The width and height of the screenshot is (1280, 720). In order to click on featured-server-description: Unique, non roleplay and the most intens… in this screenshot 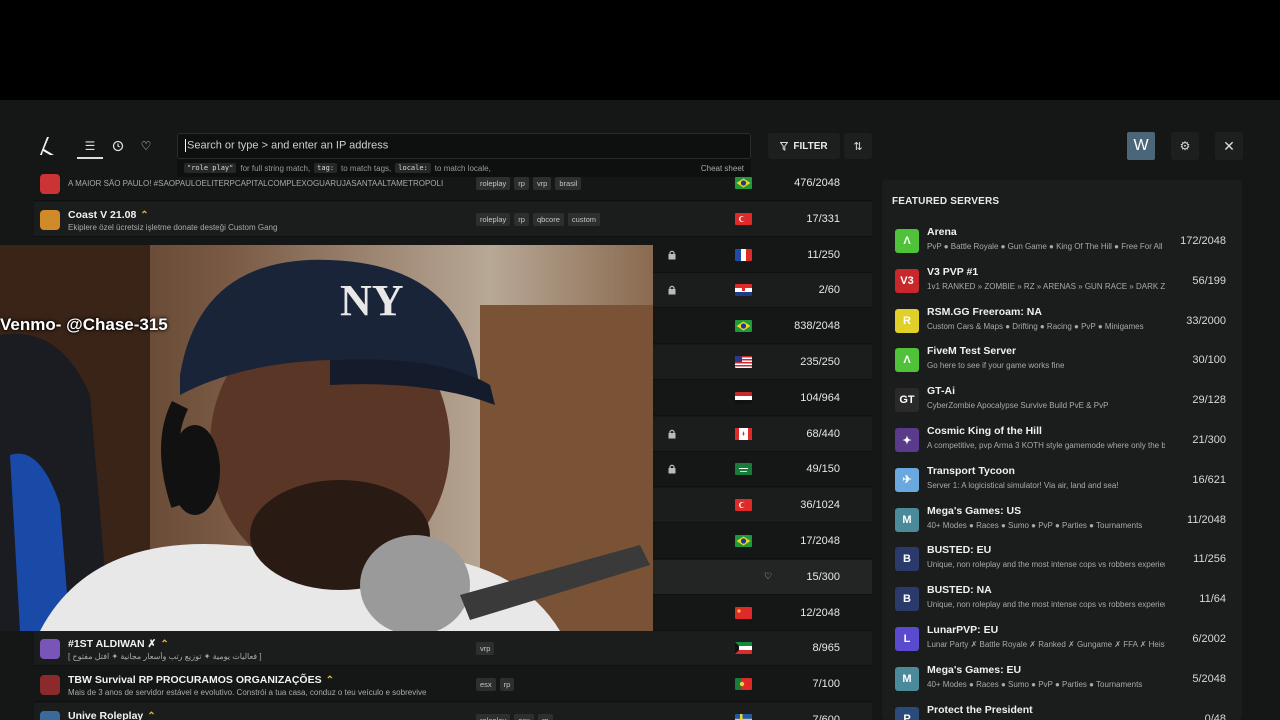, I will do `click(1046, 565)`.